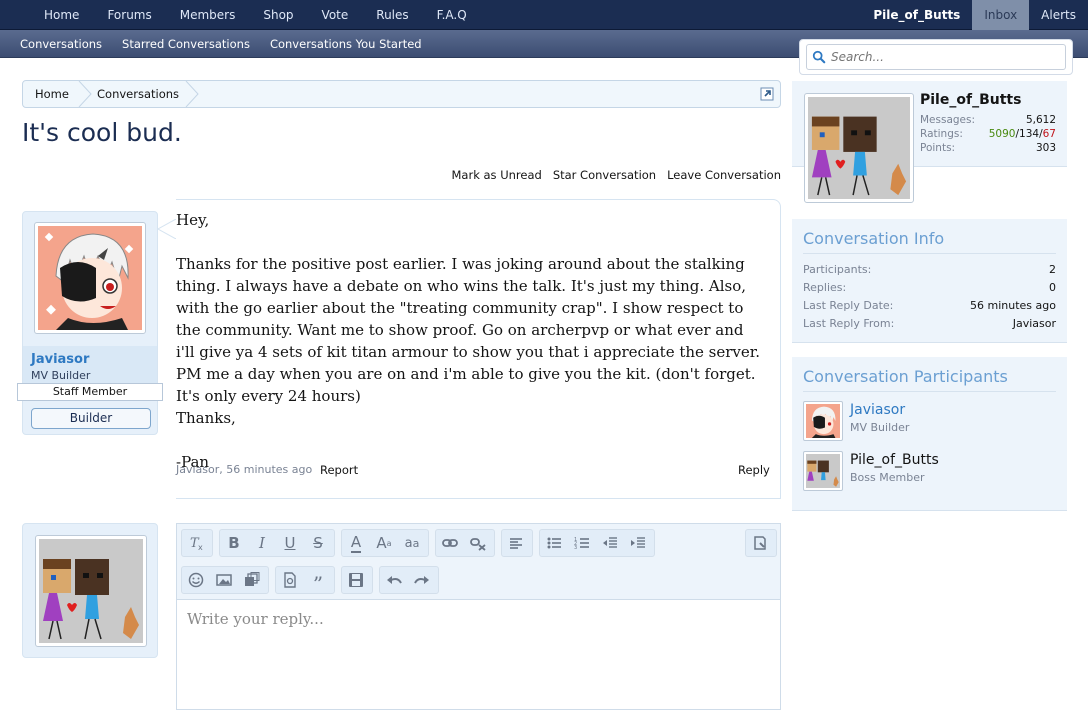 This screenshot has height=710, width=1088. What do you see at coordinates (167, 229) in the screenshot?
I see `message-arrow` at bounding box center [167, 229].